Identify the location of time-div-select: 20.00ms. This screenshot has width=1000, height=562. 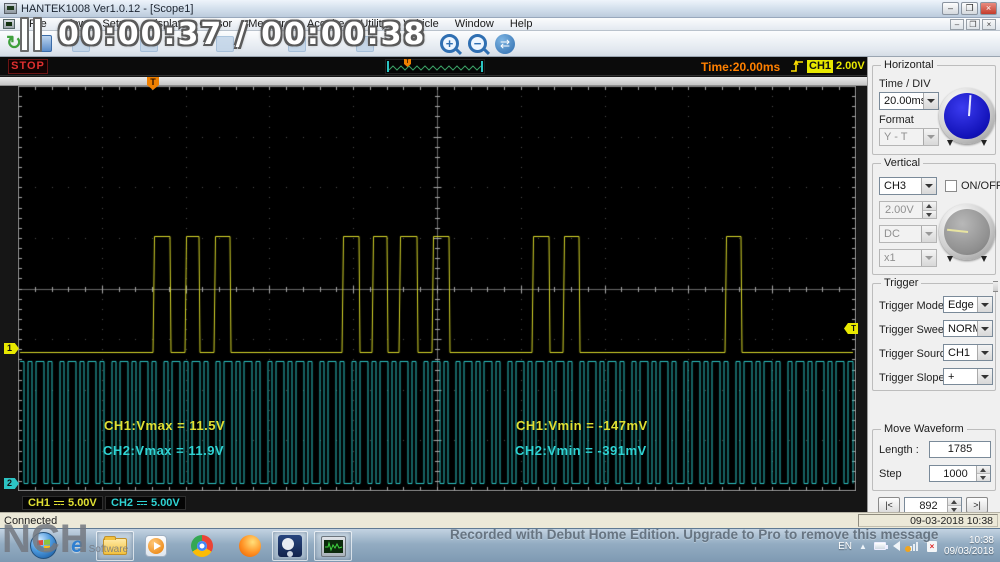
(909, 101).